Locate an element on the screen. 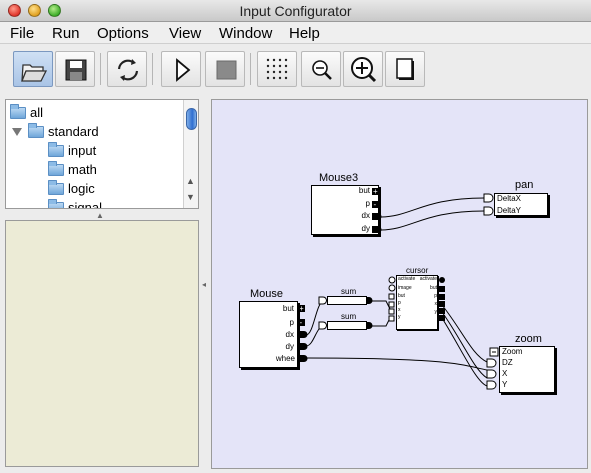 This screenshot has height=473, width=591. refresh-button is located at coordinates (127, 69).